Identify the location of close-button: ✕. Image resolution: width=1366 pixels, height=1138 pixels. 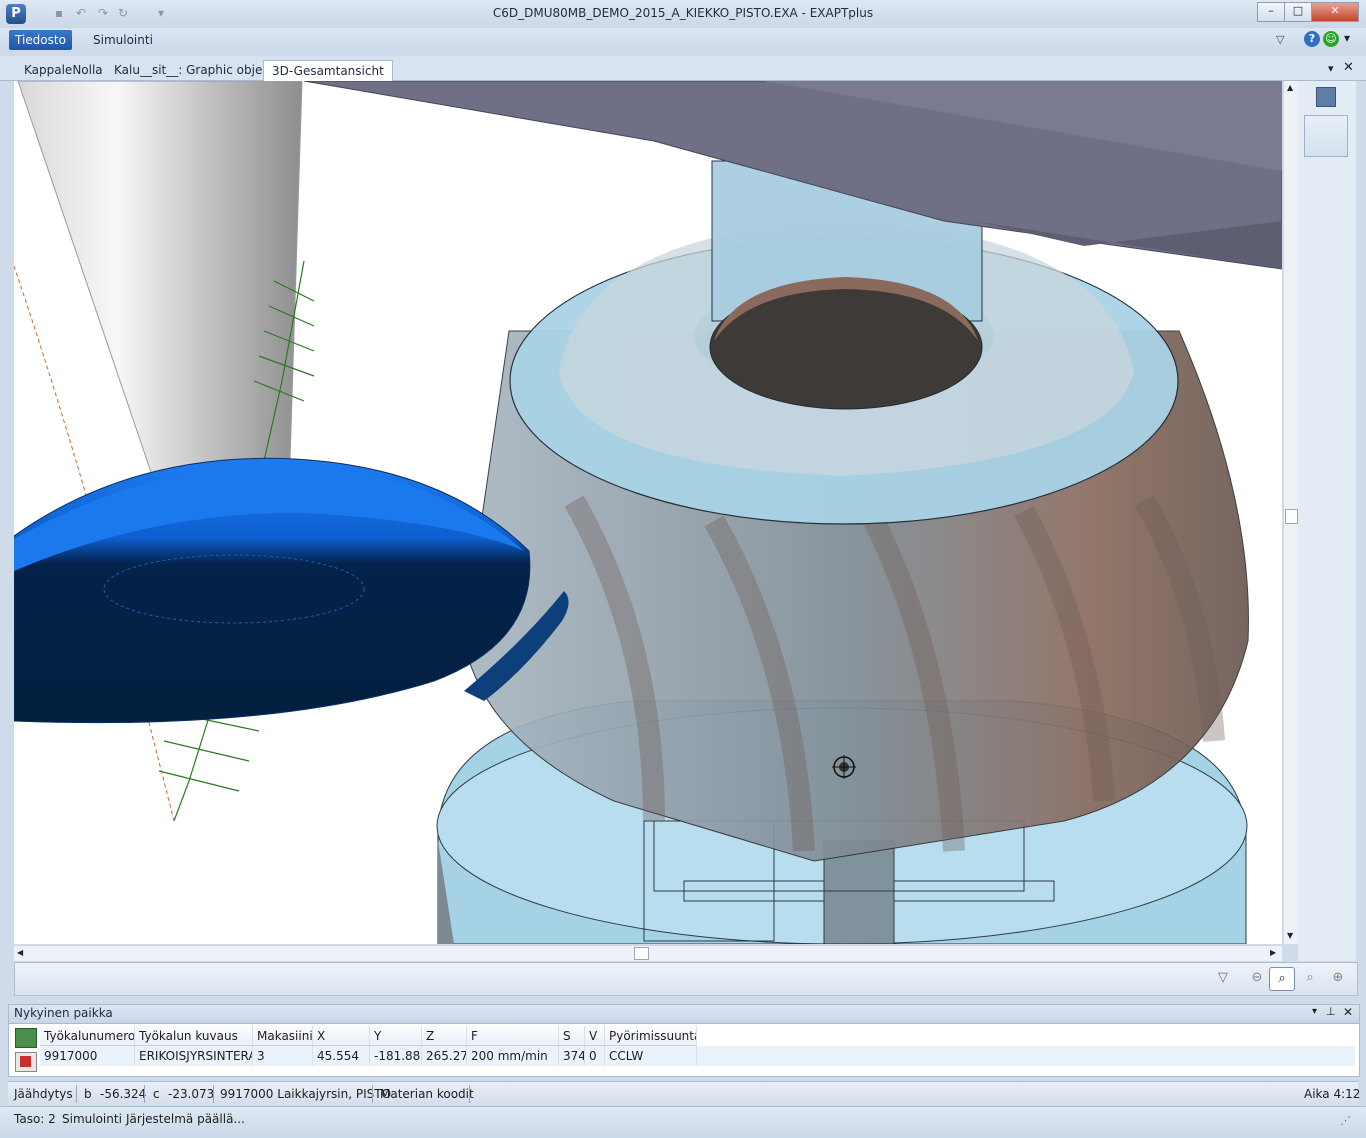
(1335, 12).